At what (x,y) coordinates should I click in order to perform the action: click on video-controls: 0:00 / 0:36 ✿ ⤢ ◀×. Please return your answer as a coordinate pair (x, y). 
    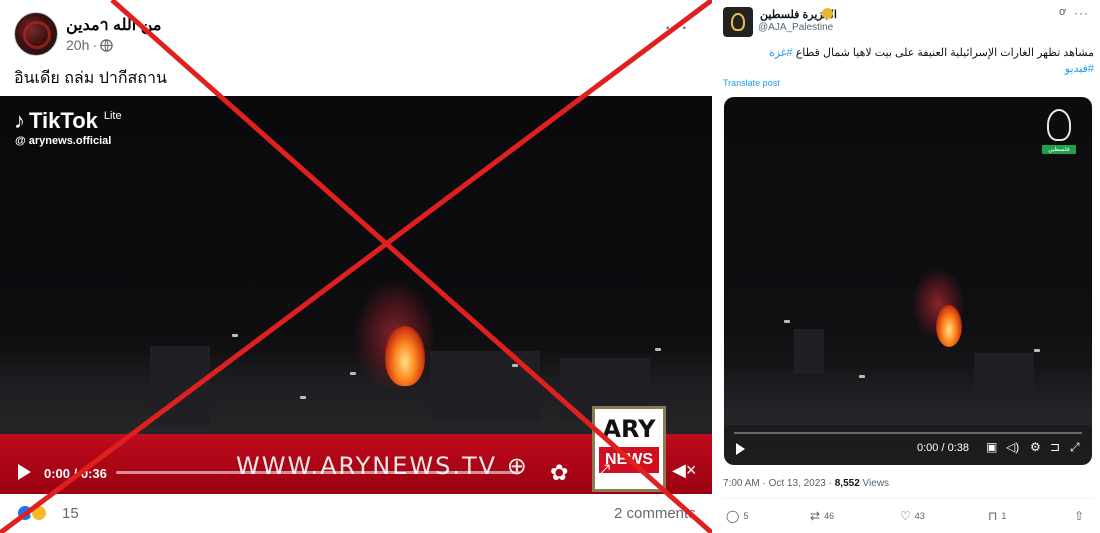
    Looking at the image, I should click on (356, 473).